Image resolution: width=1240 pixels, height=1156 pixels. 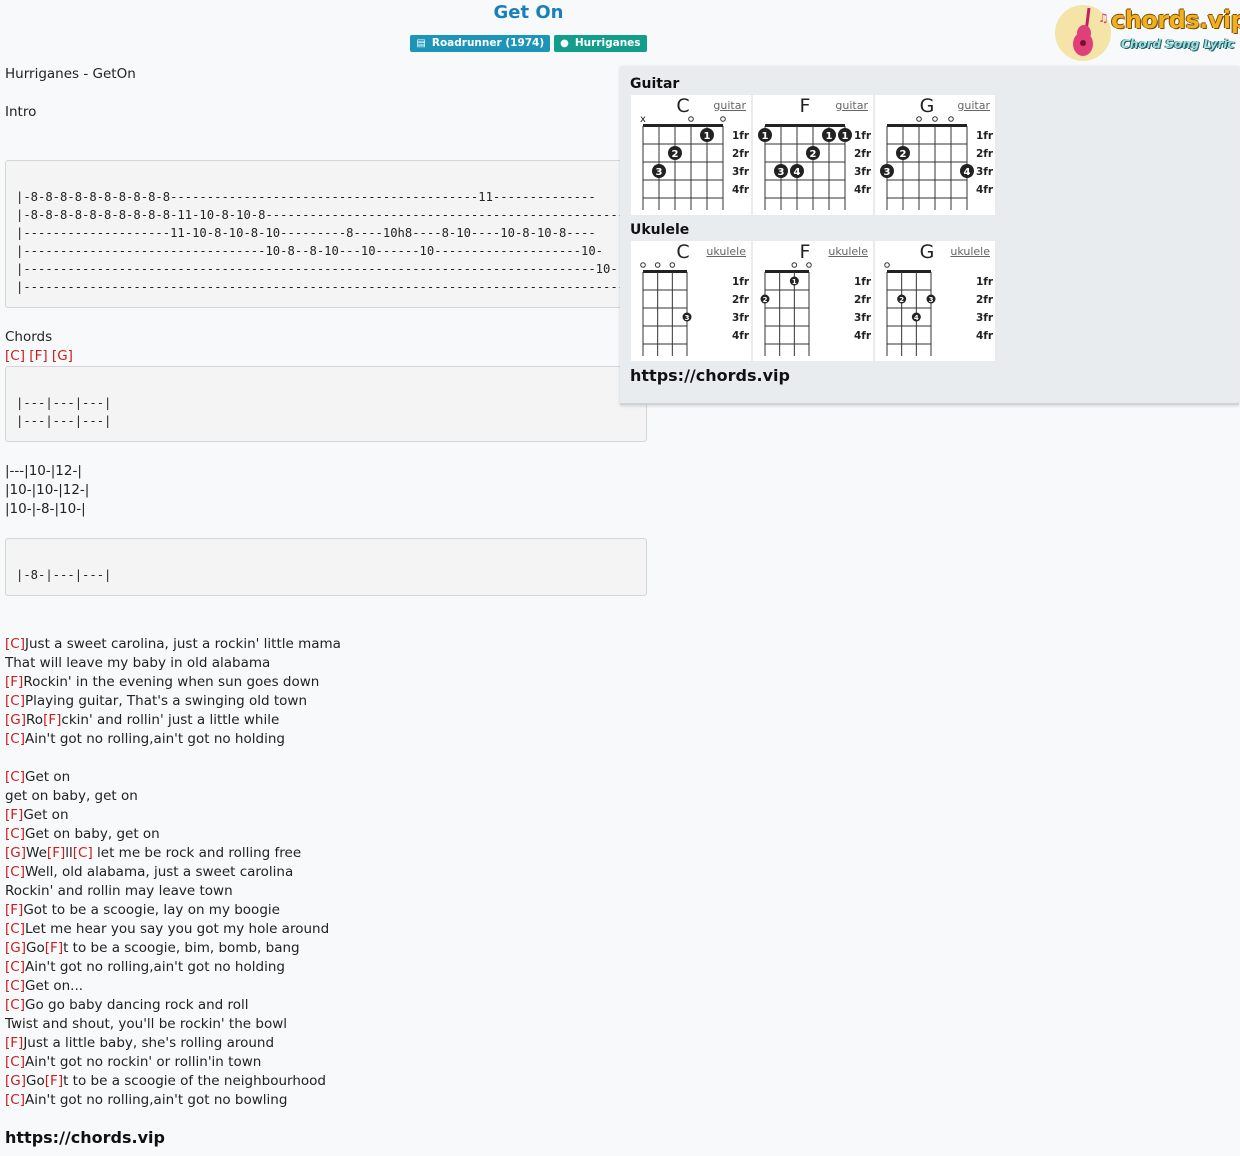 What do you see at coordinates (683, 125) in the screenshot?
I see `nut` at bounding box center [683, 125].